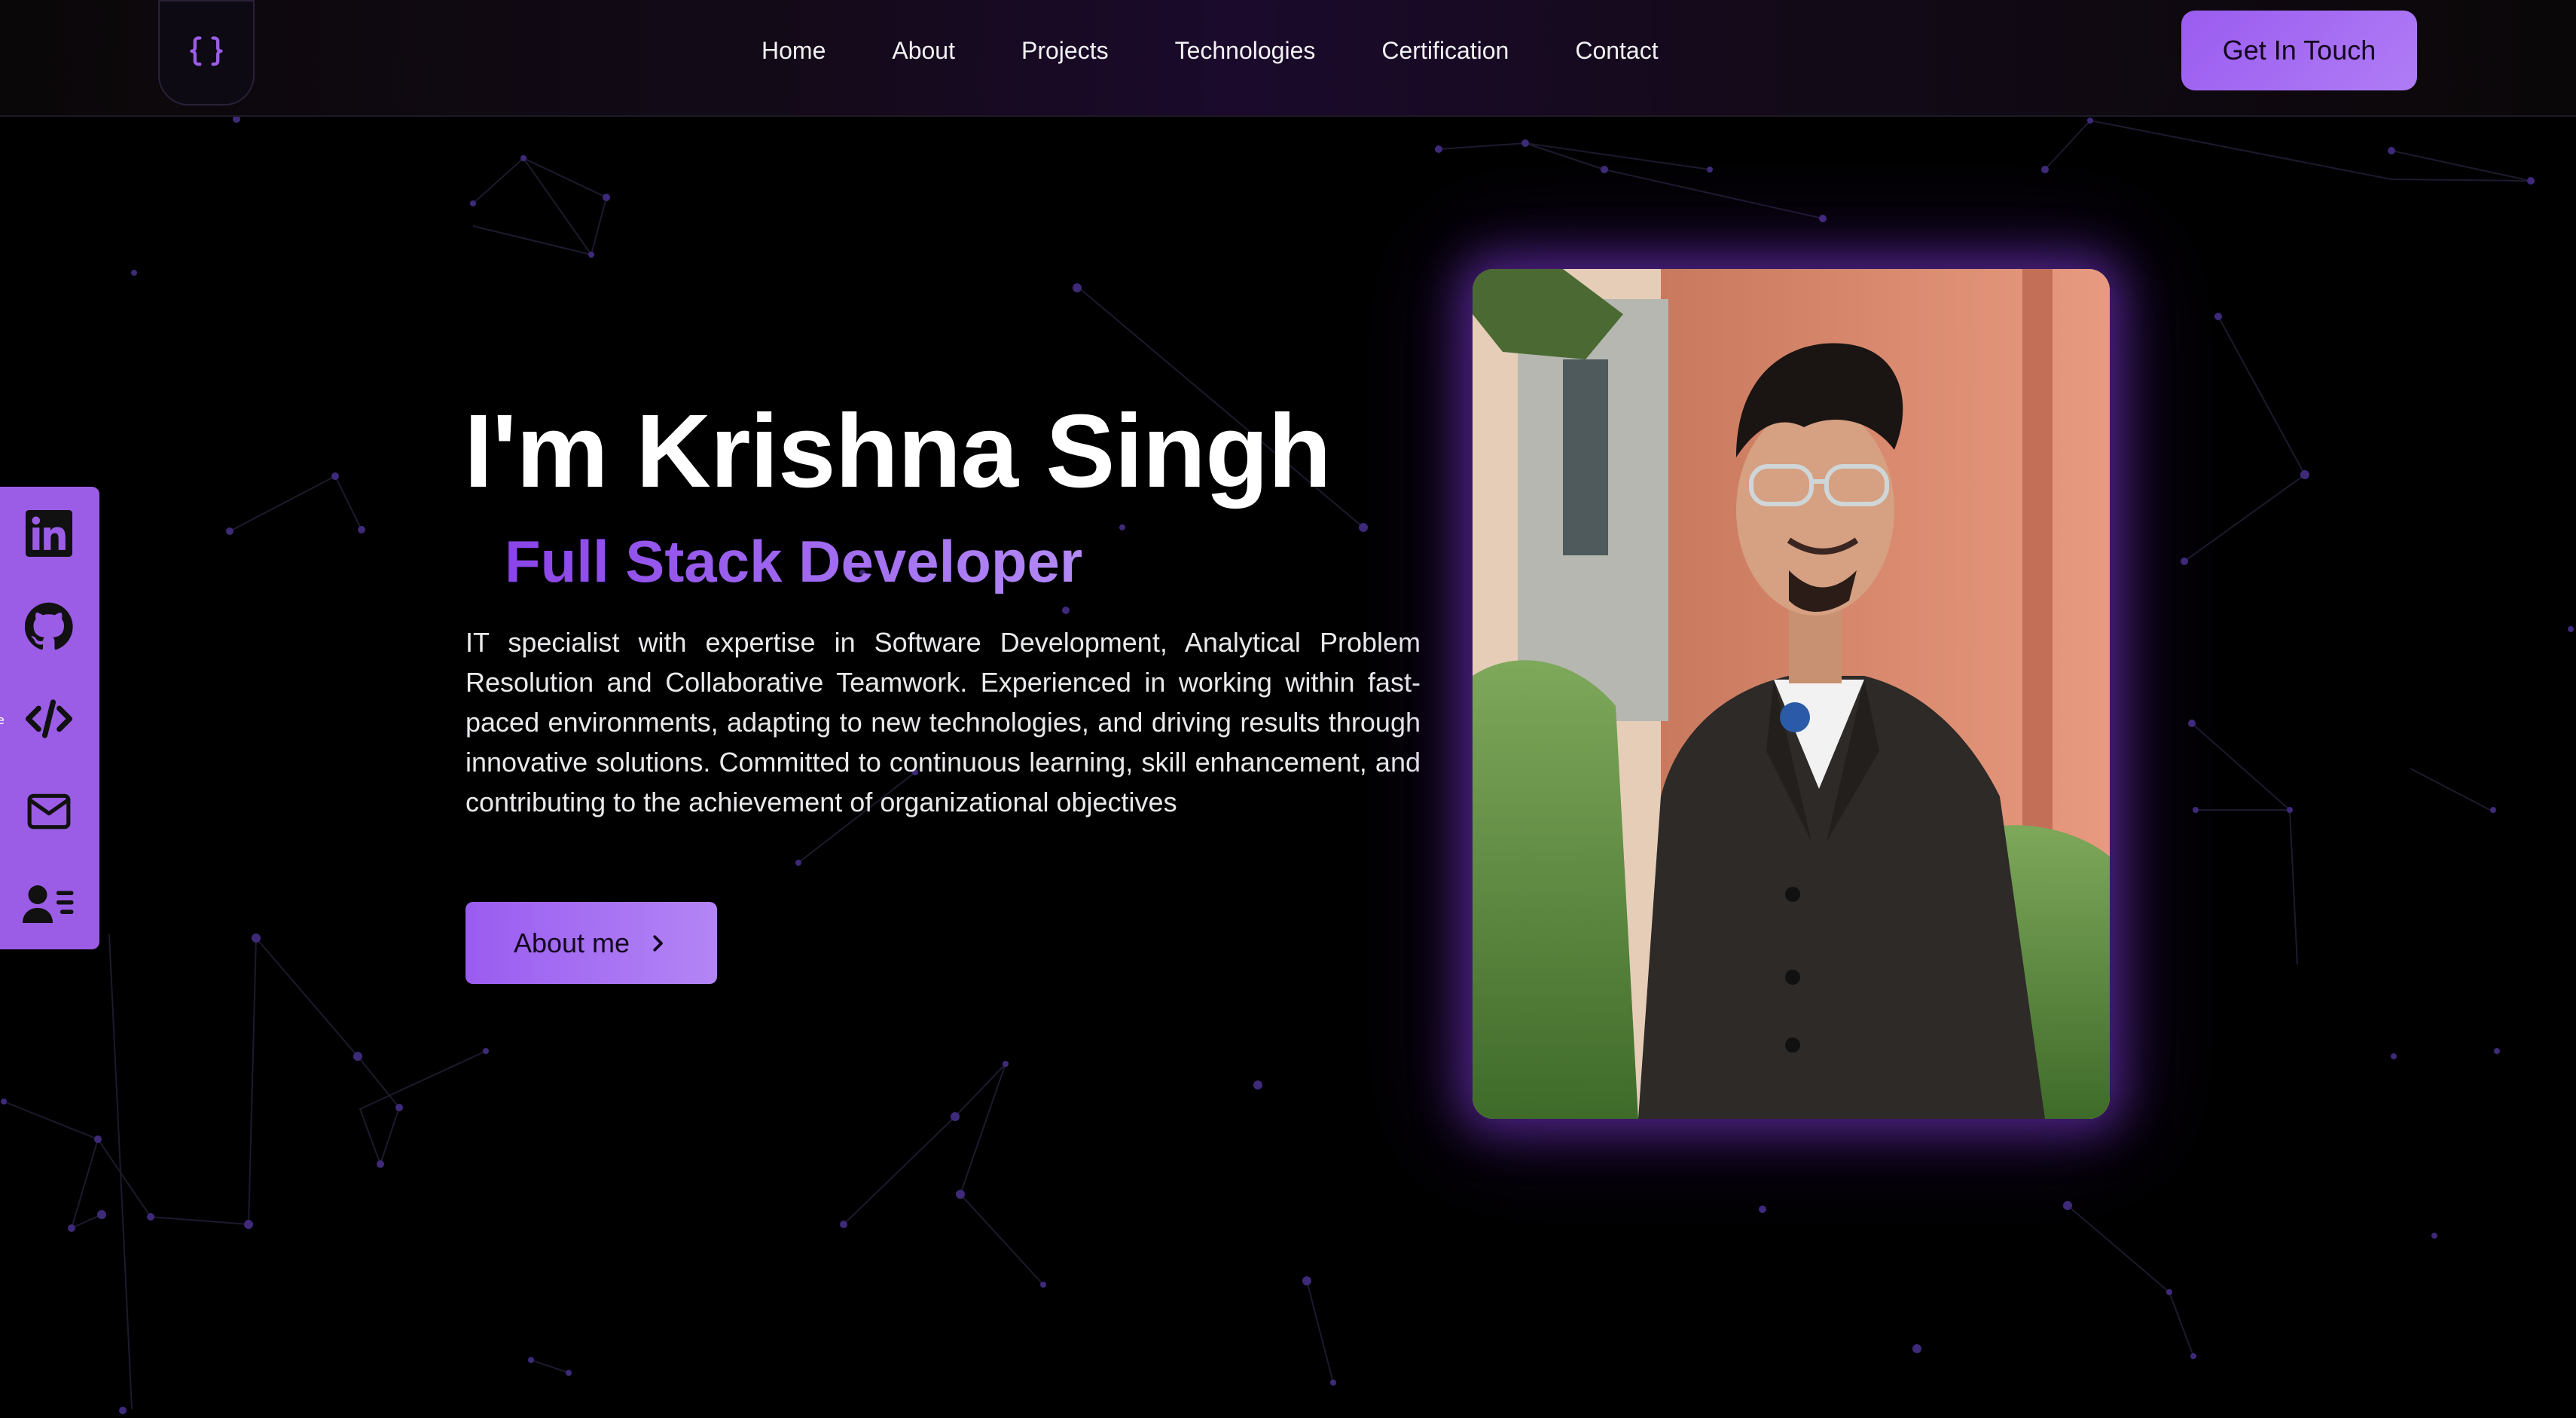 The image size is (2576, 1418). I want to click on hero-role: Full Stack Developer, so click(794, 561).